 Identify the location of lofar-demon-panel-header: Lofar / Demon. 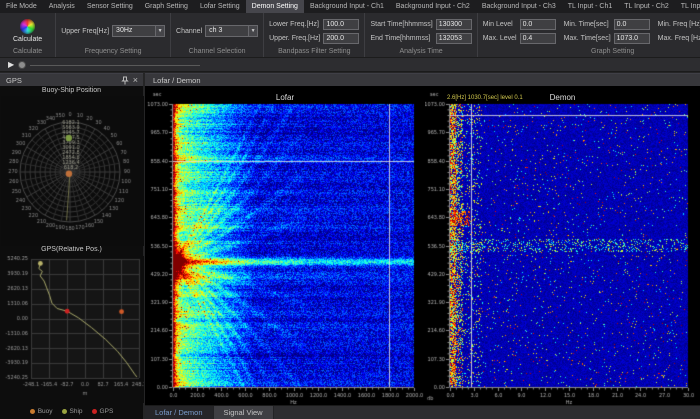
(422, 79).